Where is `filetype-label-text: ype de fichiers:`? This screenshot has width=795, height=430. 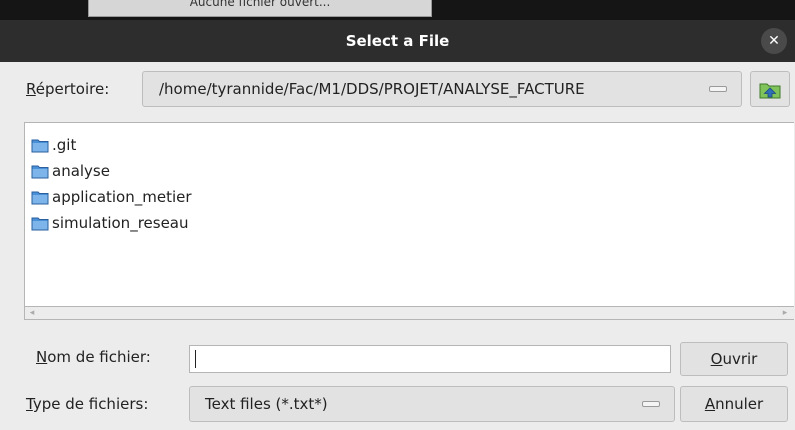
filetype-label-text: ype de fichiers: is located at coordinates (90, 404).